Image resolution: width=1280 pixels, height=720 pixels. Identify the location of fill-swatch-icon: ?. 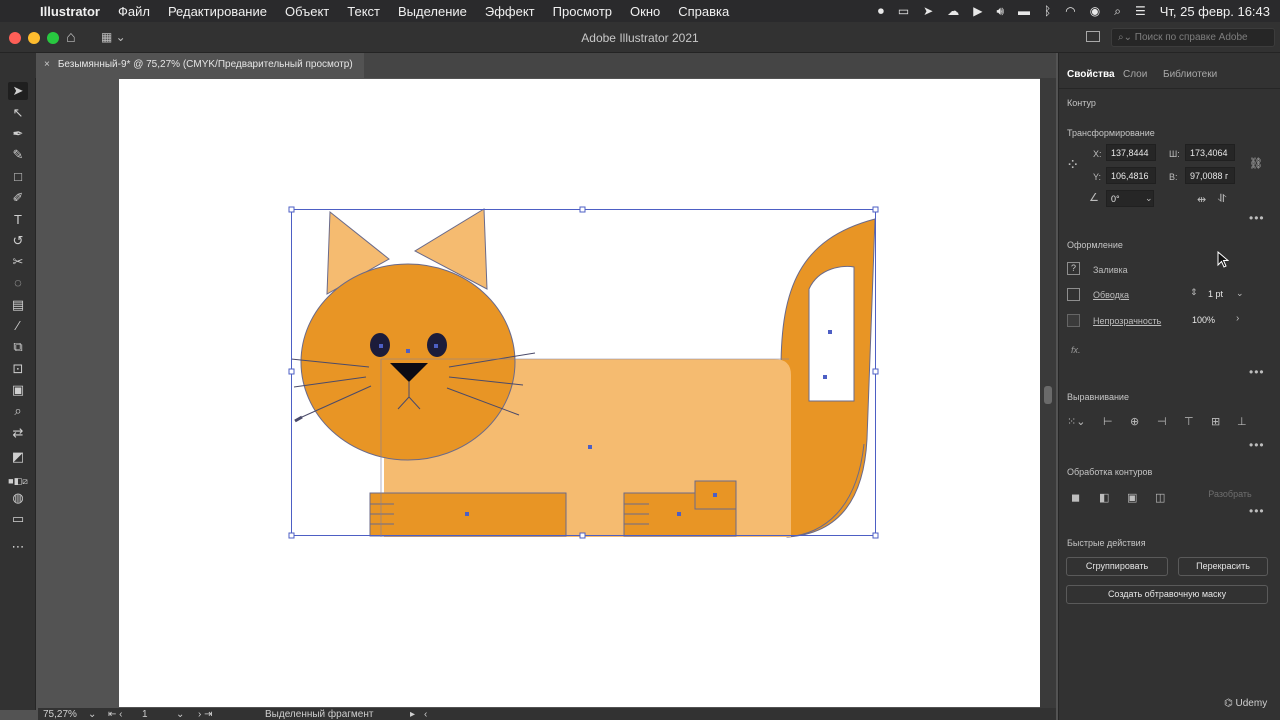
(1073, 268).